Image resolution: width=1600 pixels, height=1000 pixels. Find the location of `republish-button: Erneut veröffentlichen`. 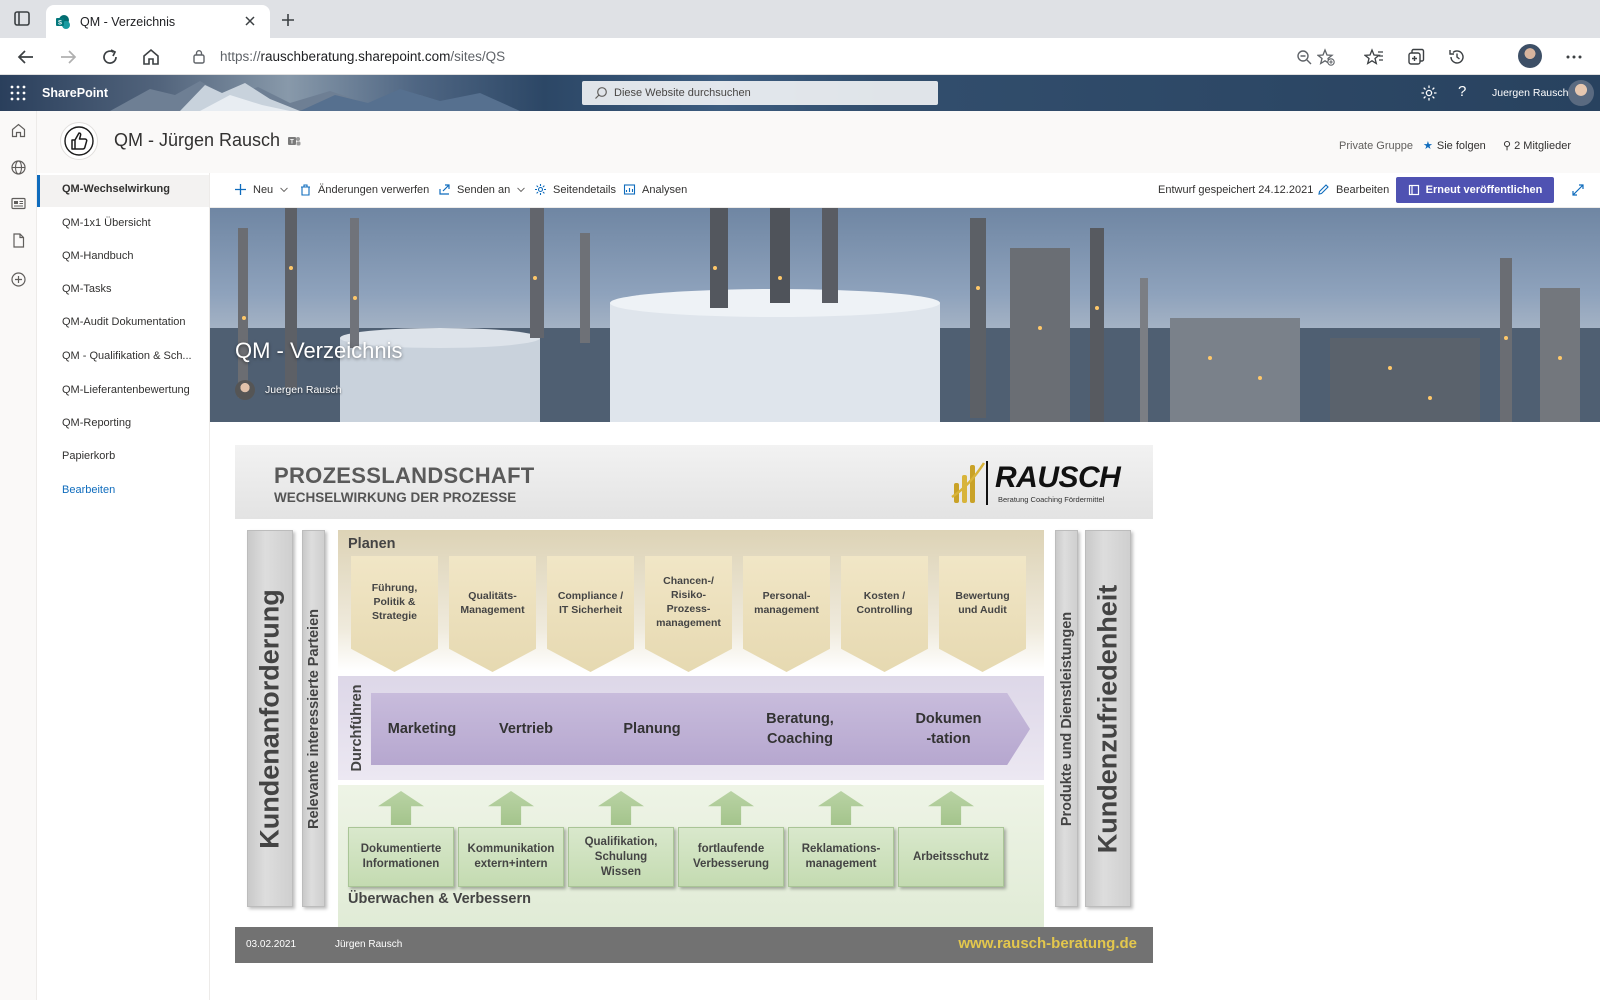

republish-button: Erneut veröffentlichen is located at coordinates (1475, 190).